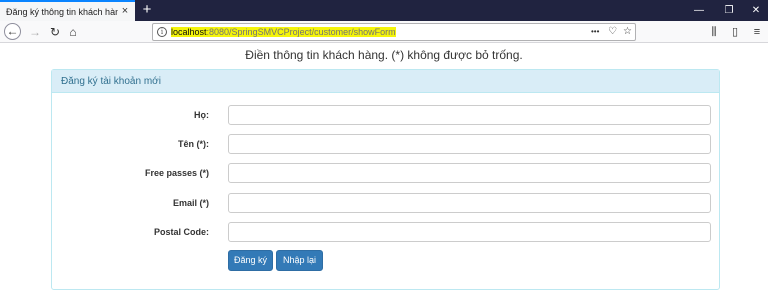  What do you see at coordinates (735, 32) in the screenshot?
I see `sidebar-icon: ▯` at bounding box center [735, 32].